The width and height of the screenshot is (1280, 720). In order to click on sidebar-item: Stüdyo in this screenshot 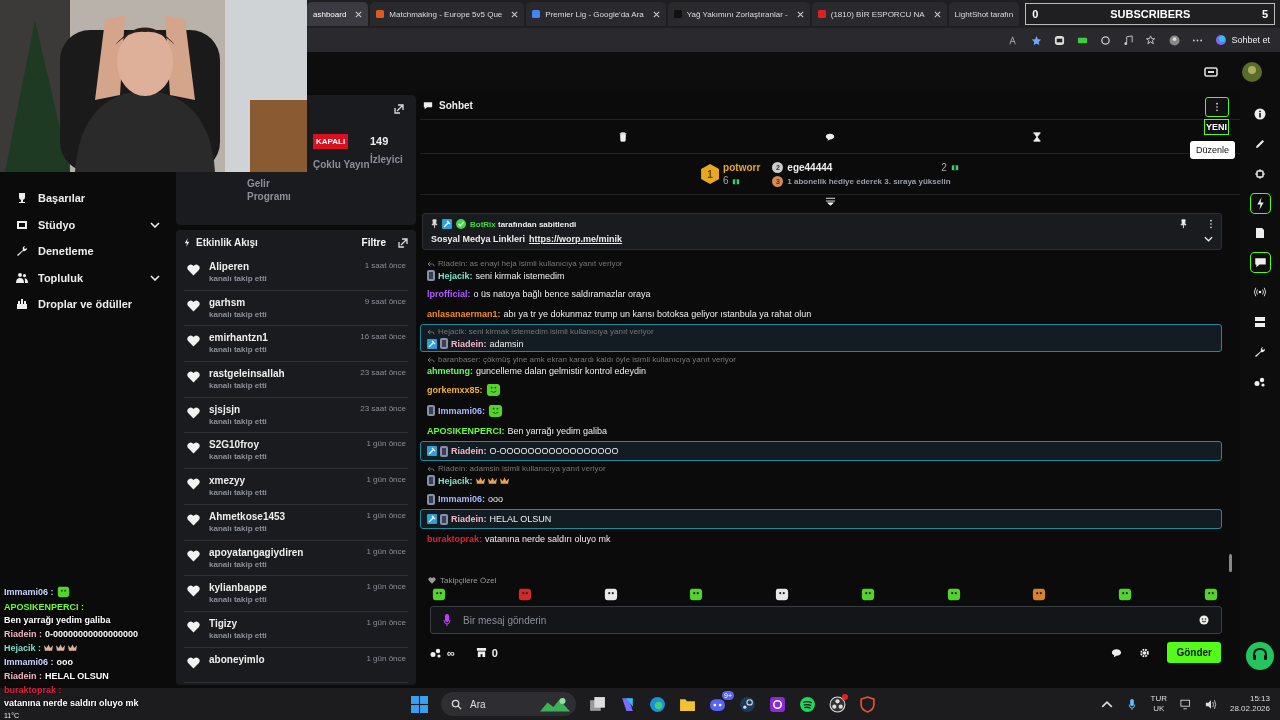, I will do `click(88, 224)`.